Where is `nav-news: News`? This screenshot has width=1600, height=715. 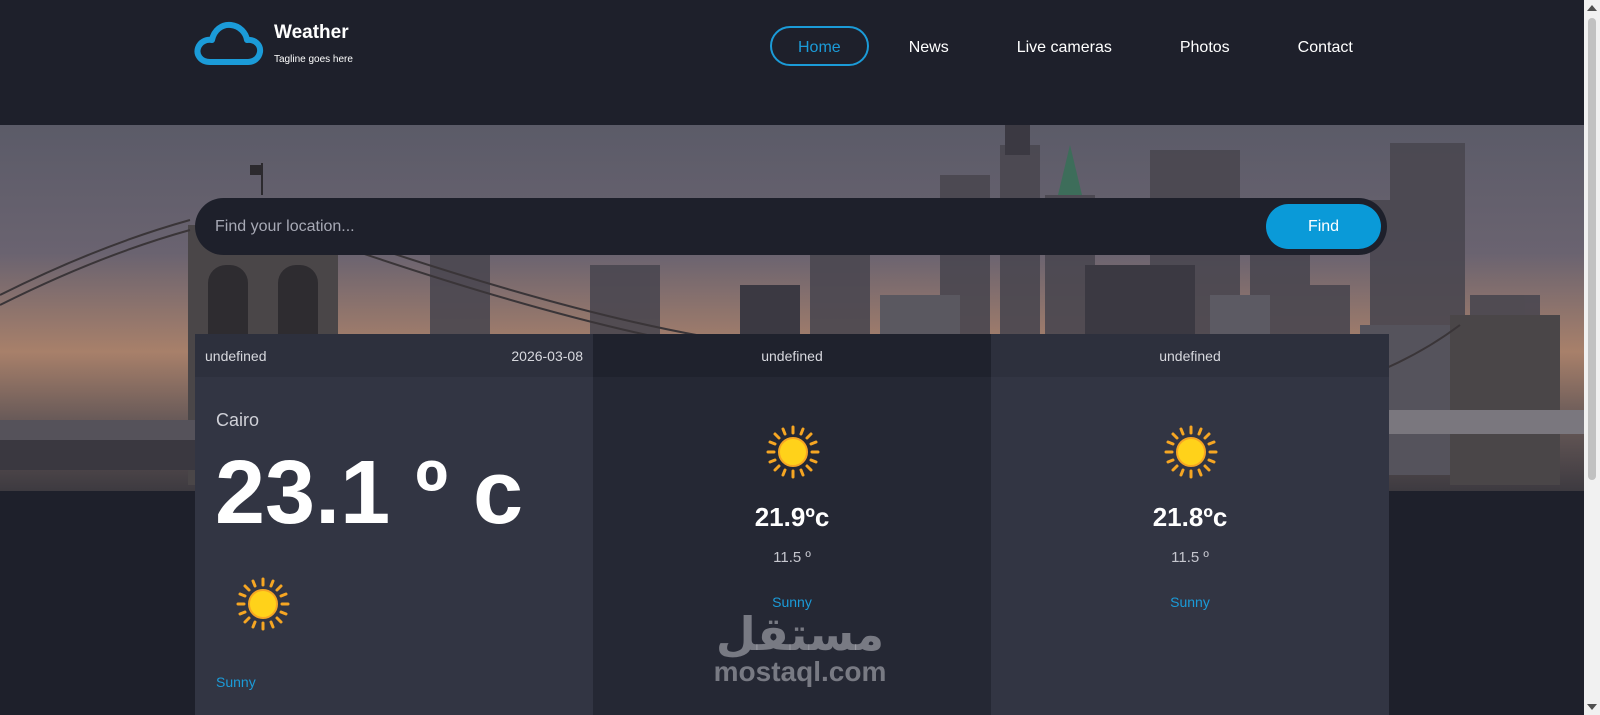 nav-news: News is located at coordinates (929, 46).